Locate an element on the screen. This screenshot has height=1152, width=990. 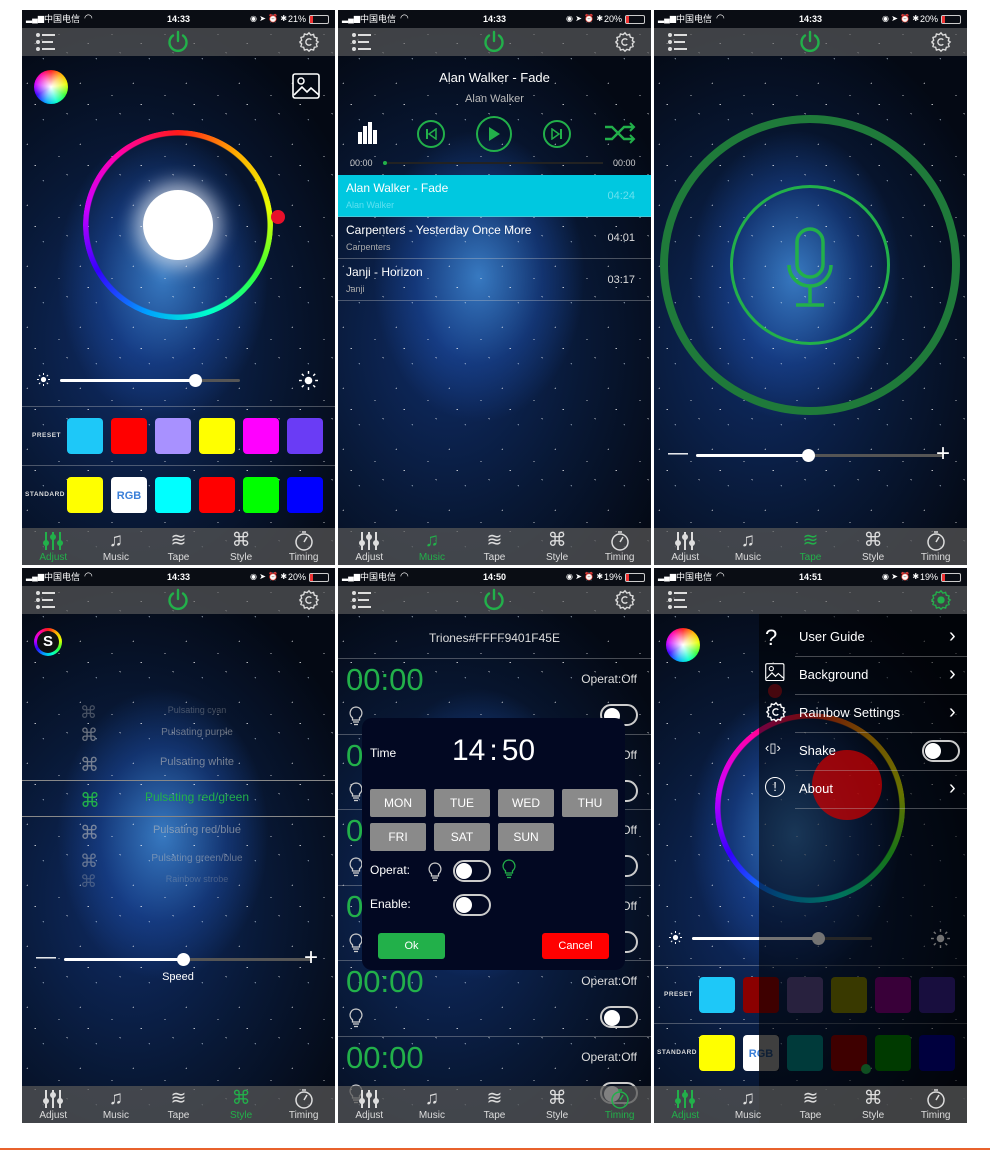
style-mode-icon: S is located at coordinates (48, 642).